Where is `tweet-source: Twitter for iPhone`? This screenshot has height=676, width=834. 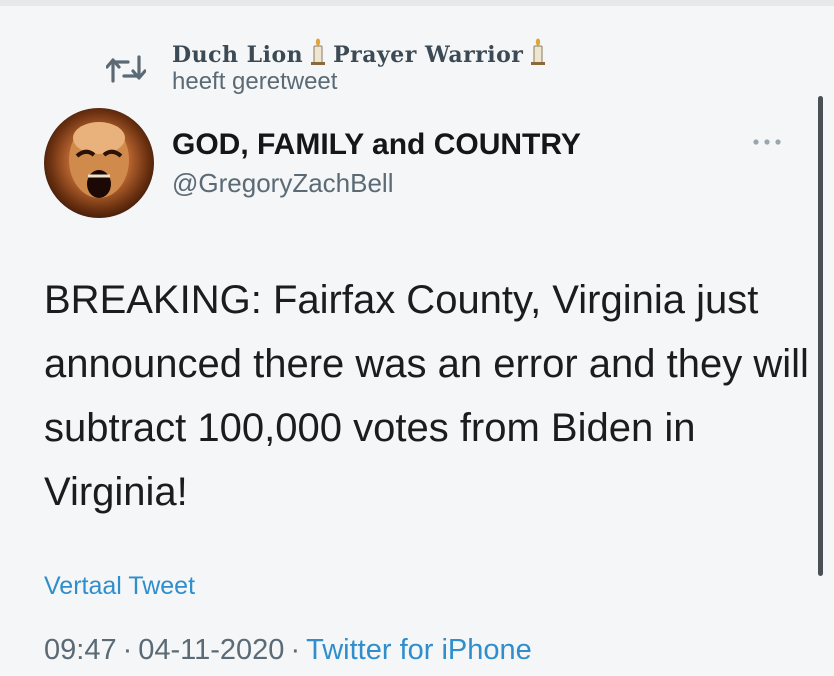
tweet-source: Twitter for iPhone is located at coordinates (419, 650).